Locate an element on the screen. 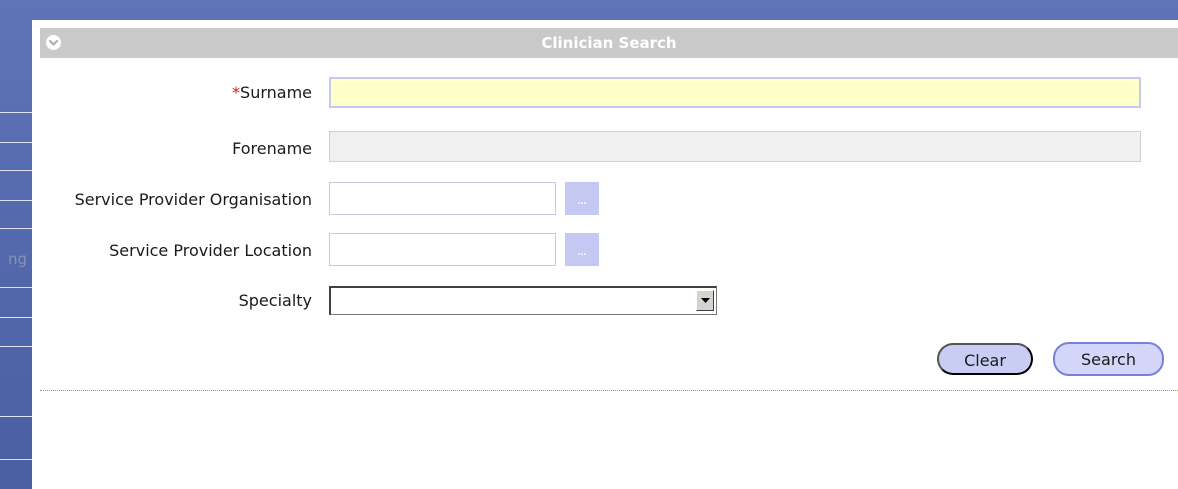  surname-input is located at coordinates (735, 92).